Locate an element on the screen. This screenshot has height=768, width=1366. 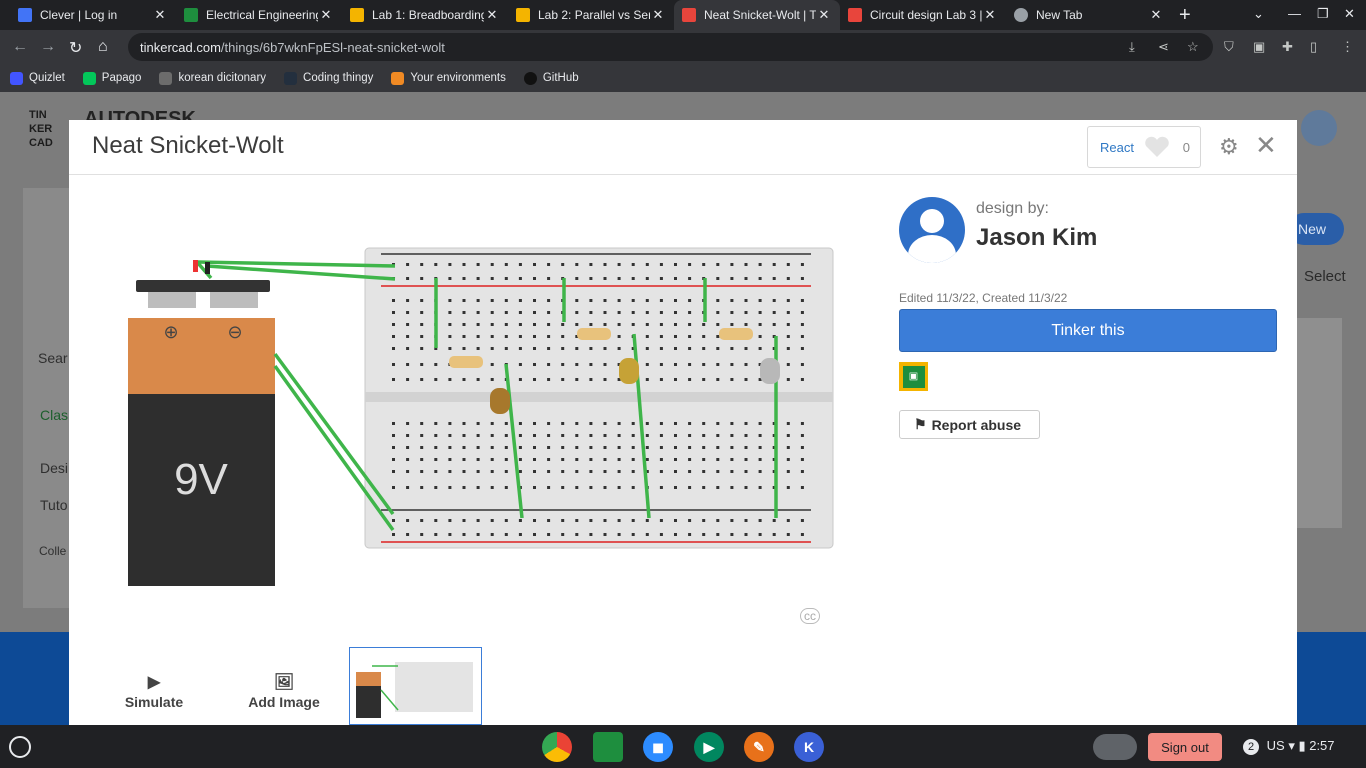
back-icon: ← is located at coordinates (20, 47).